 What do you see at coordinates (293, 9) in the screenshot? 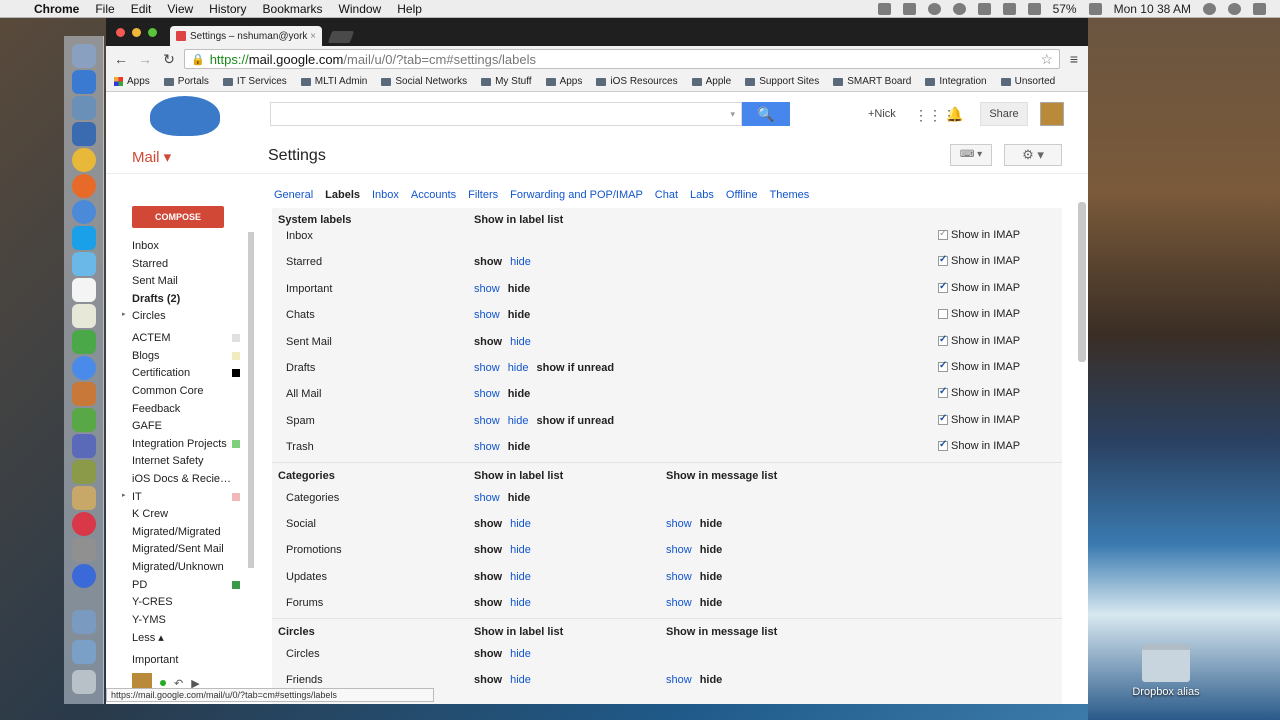
I see `menu-bookmarks: Bookmarks` at bounding box center [293, 9].